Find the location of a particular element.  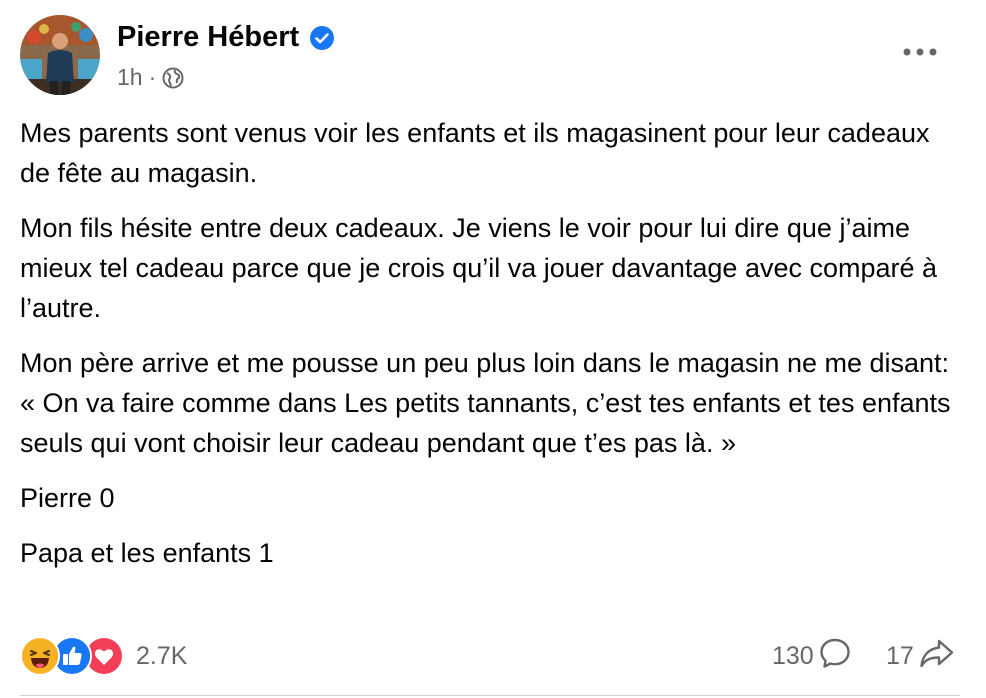

share-icon is located at coordinates (935, 656).